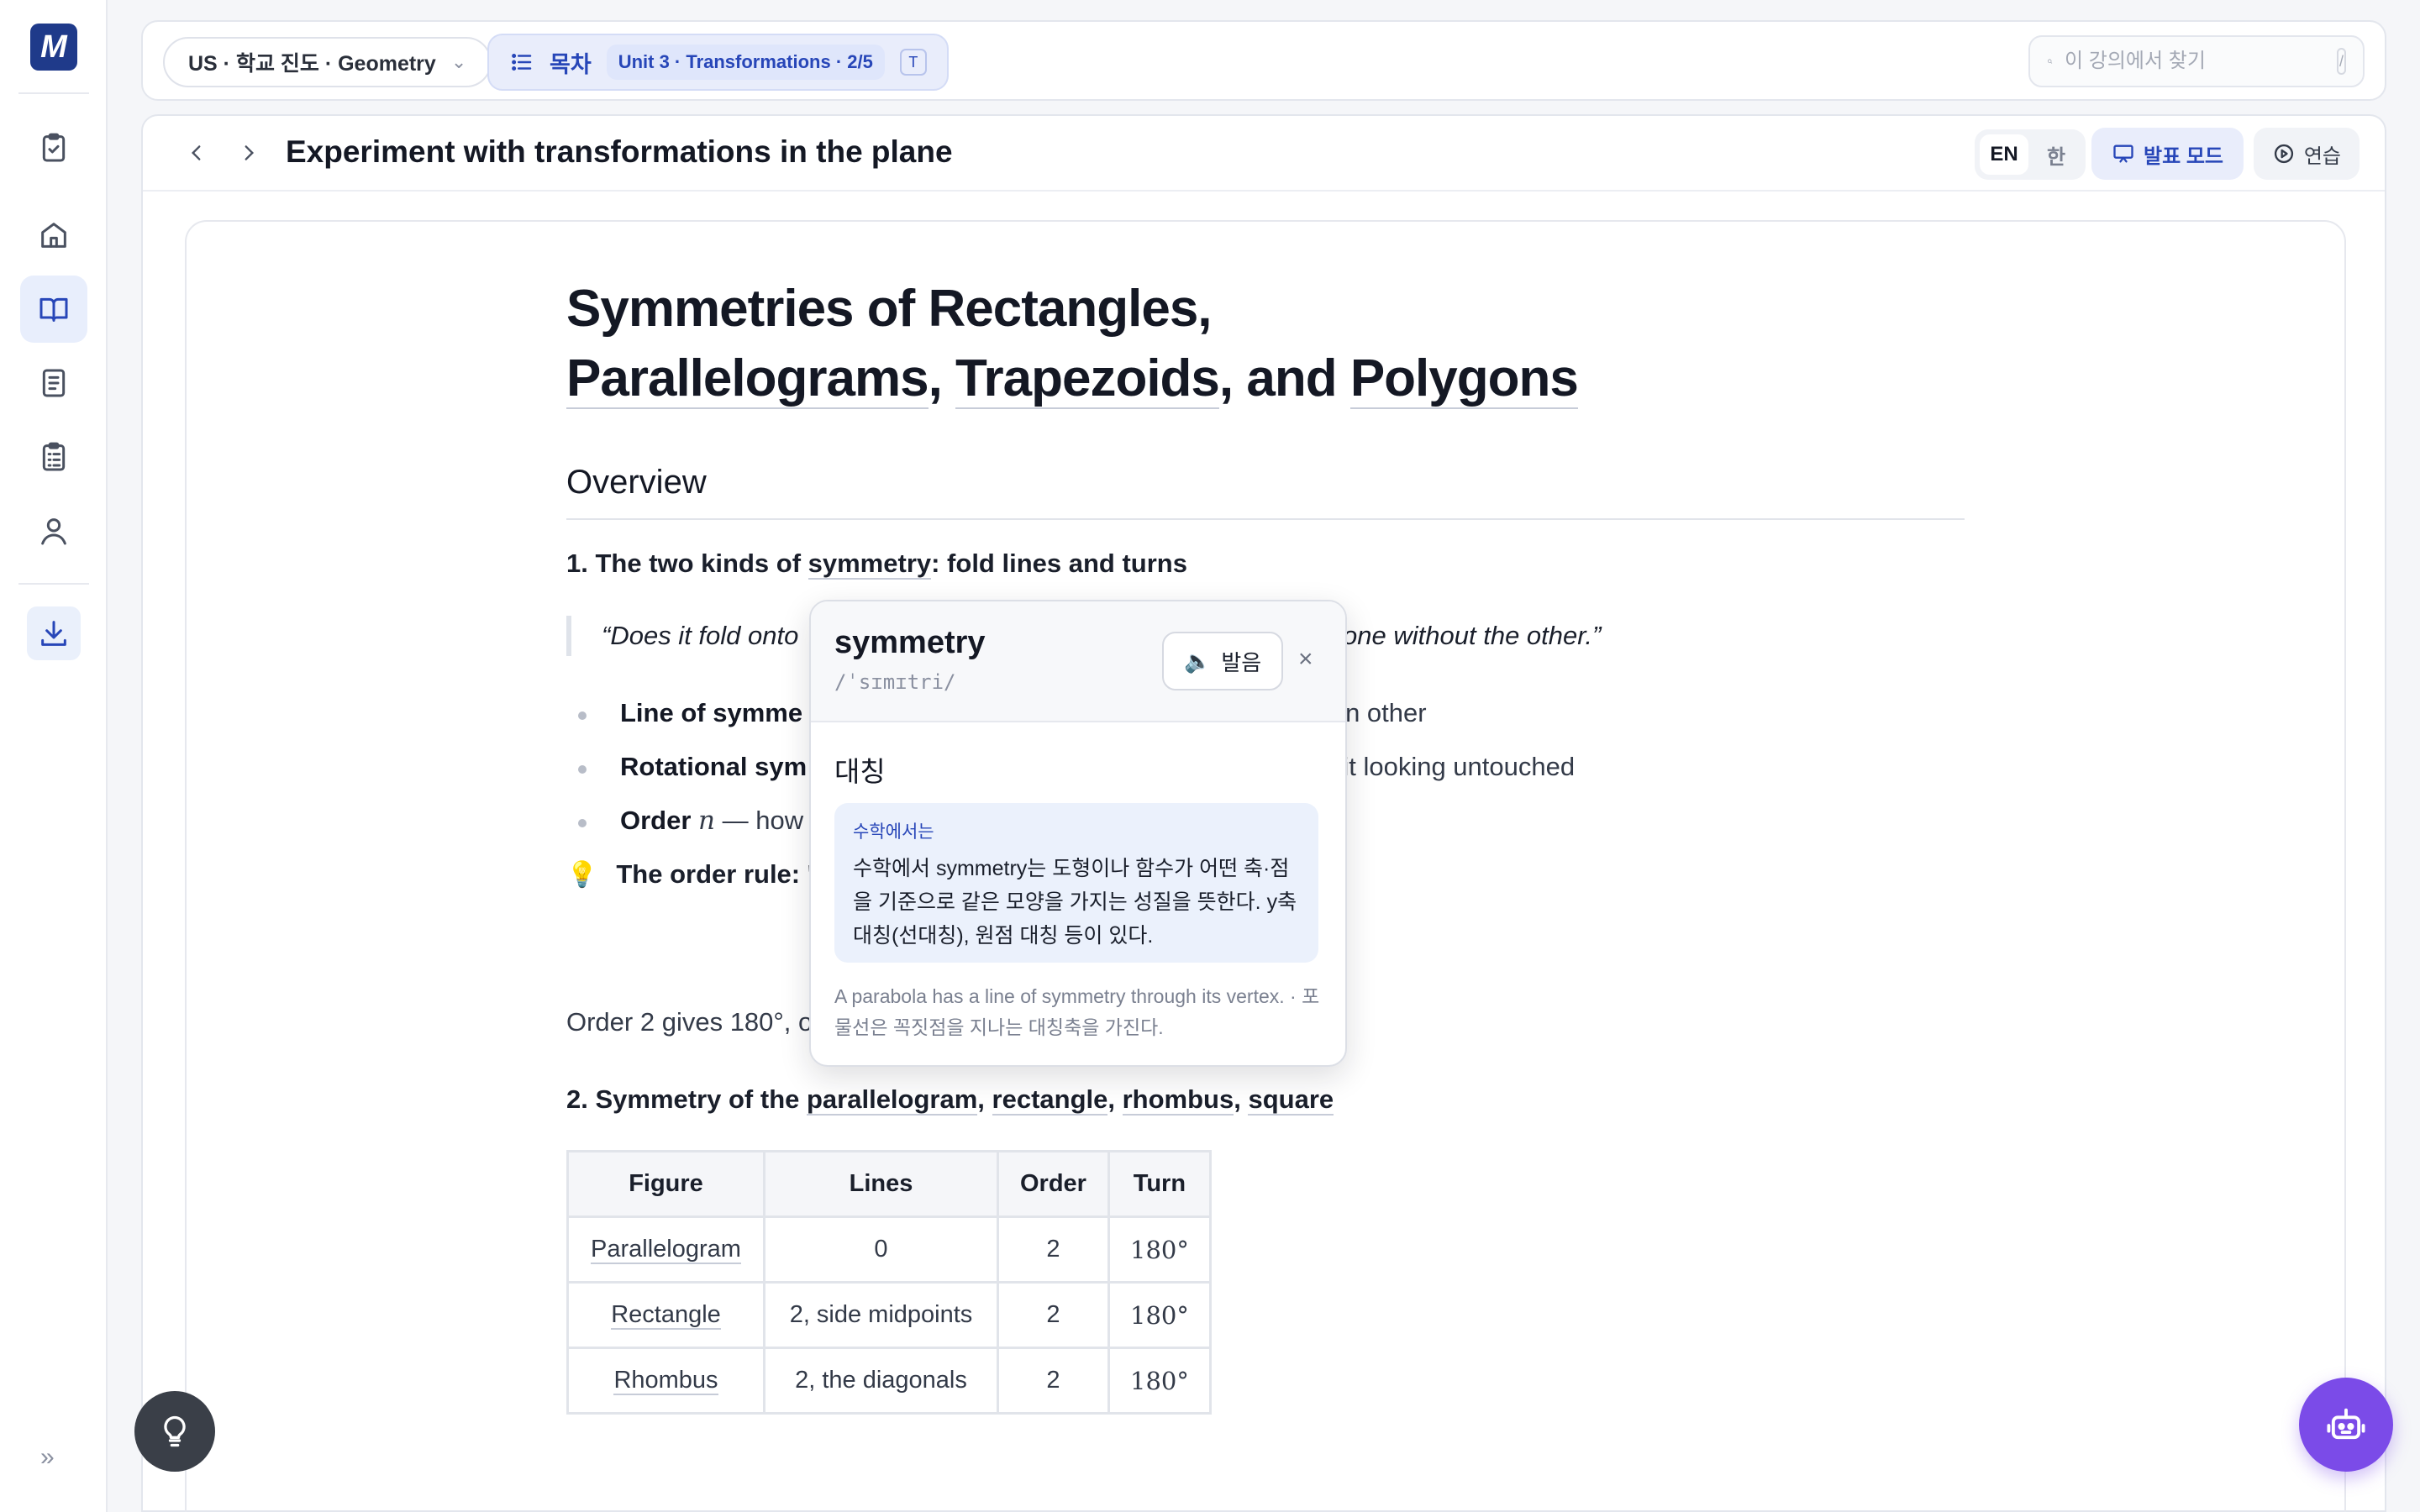 This screenshot has height=1512, width=2420. Describe the element at coordinates (53, 530) in the screenshot. I see `rail-item-profile` at that location.